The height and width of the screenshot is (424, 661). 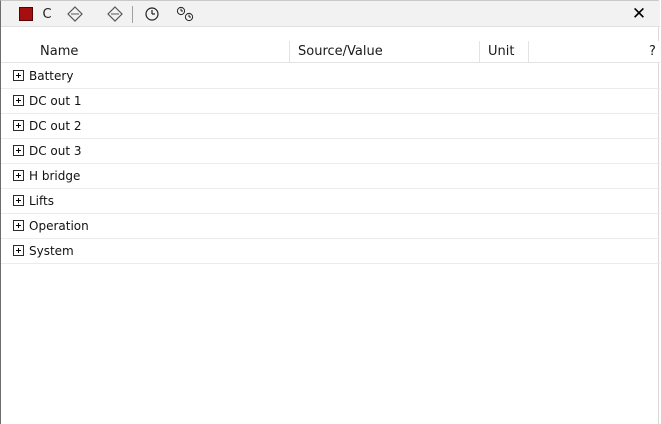 I want to click on tree-row-label: Lifts, so click(x=41, y=201).